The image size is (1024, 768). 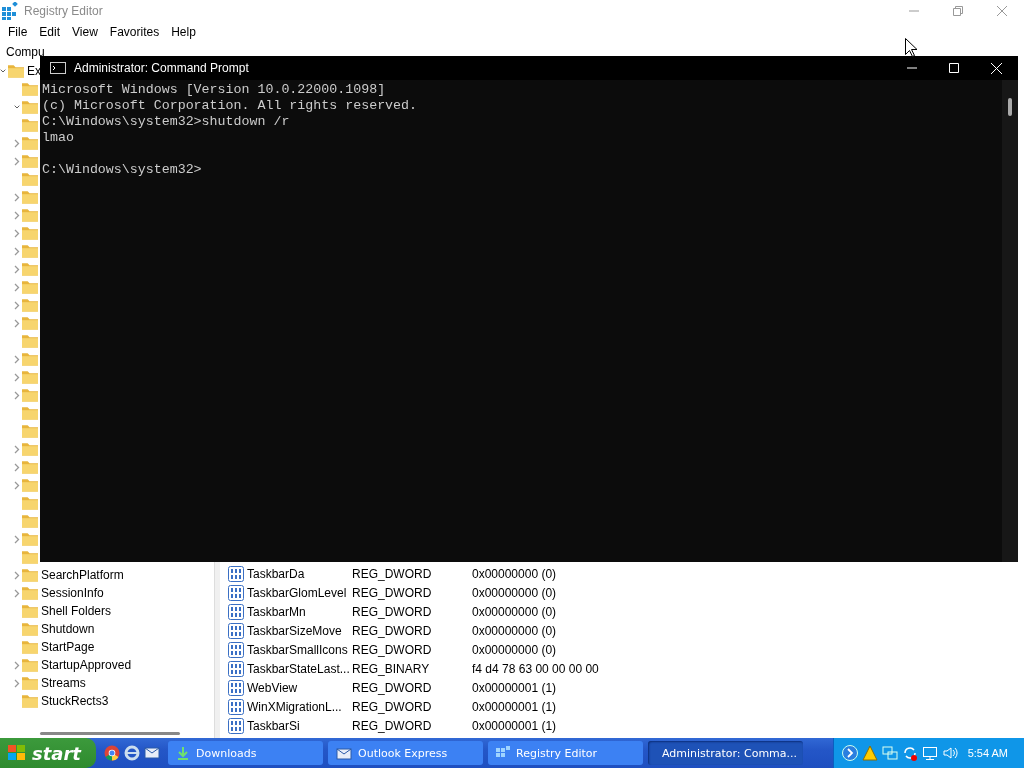 I want to click on tree-item: Shutdown, so click(x=68, y=629).